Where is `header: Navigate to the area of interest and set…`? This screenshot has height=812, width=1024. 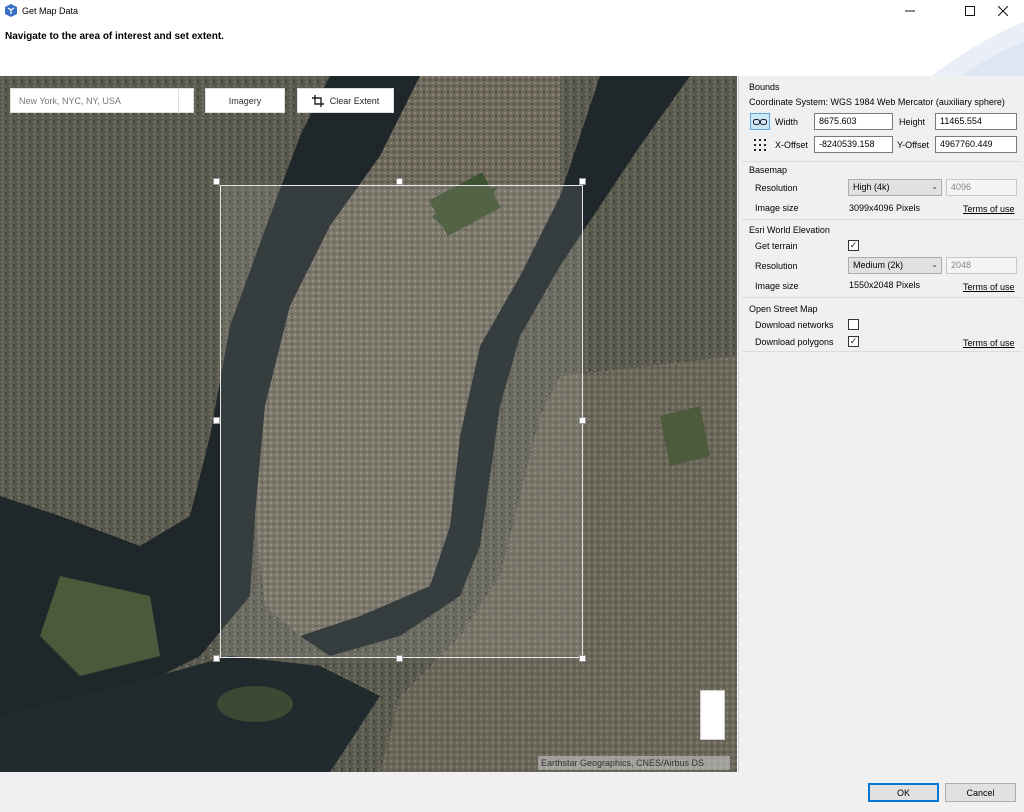
header: Navigate to the area of interest and set… is located at coordinates (512, 49).